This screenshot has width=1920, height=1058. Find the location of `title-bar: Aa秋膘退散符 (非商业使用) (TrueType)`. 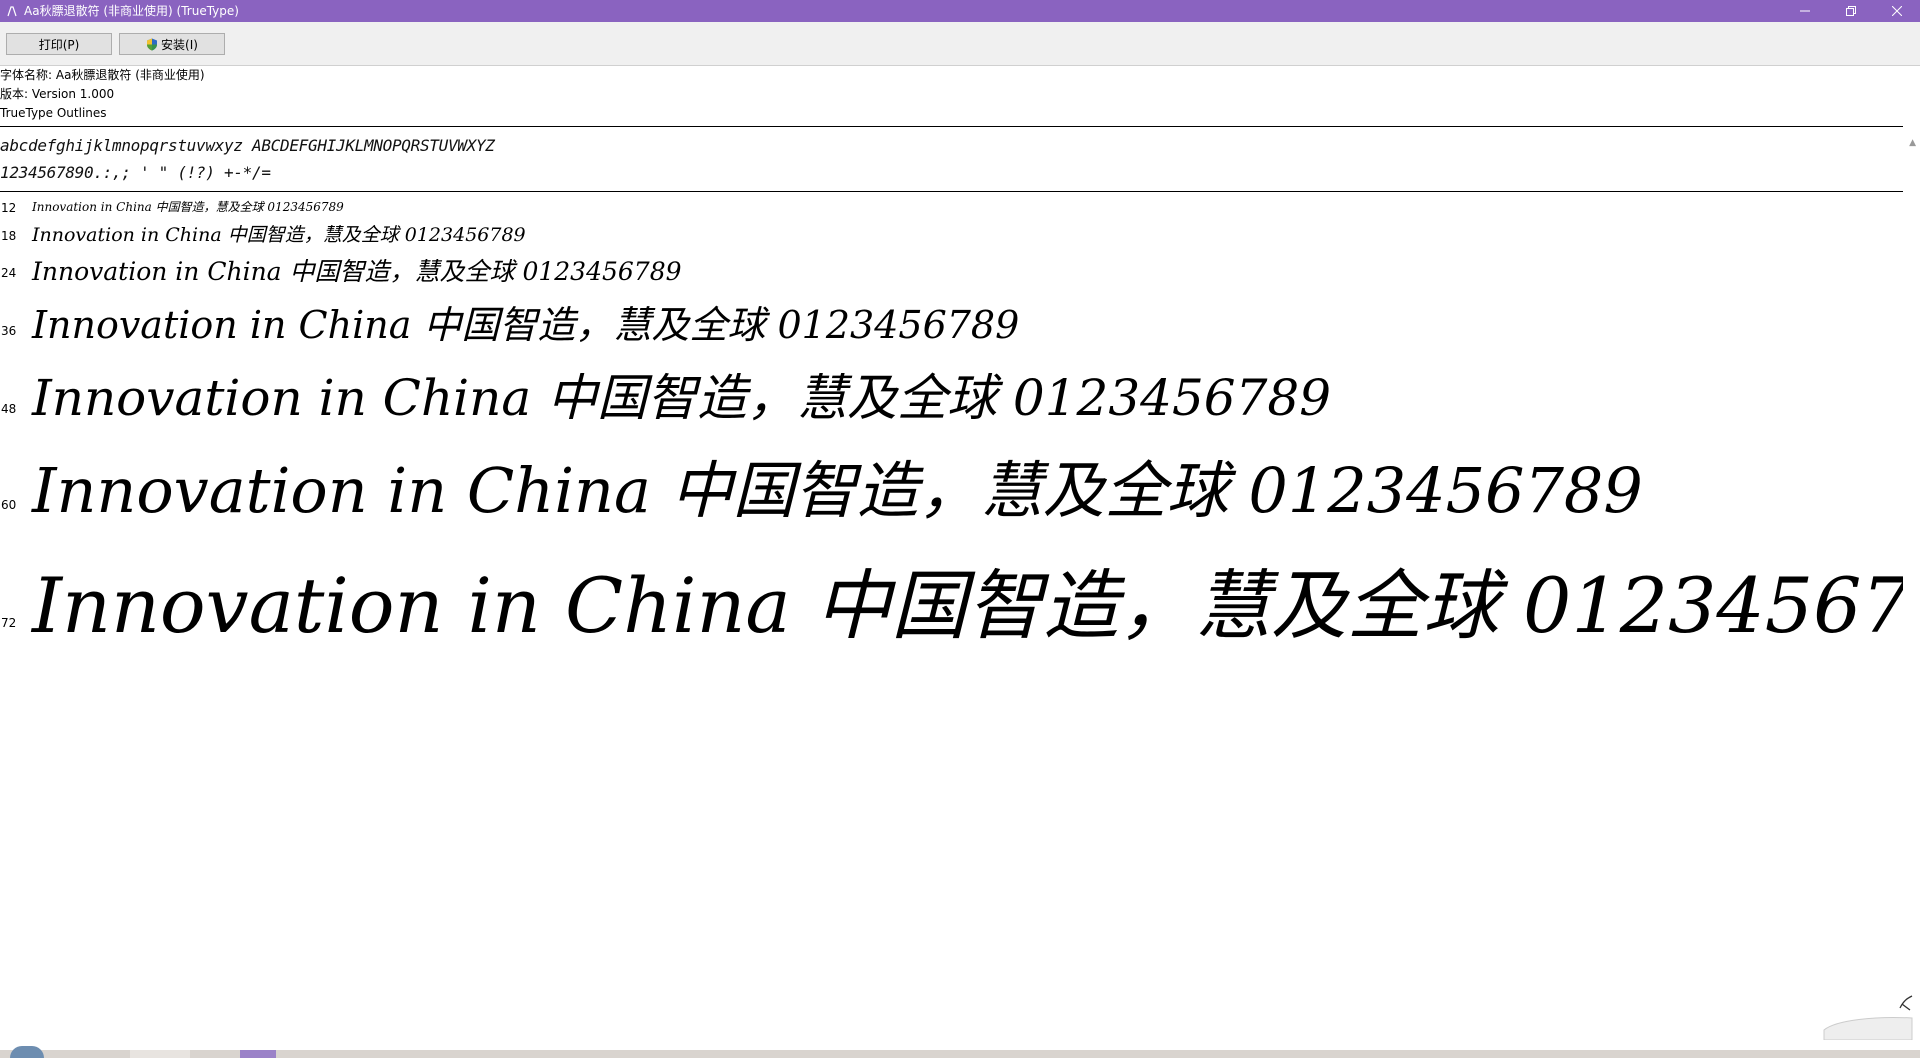

title-bar: Aa秋膘退散符 (非商业使用) (TrueType) is located at coordinates (960, 11).